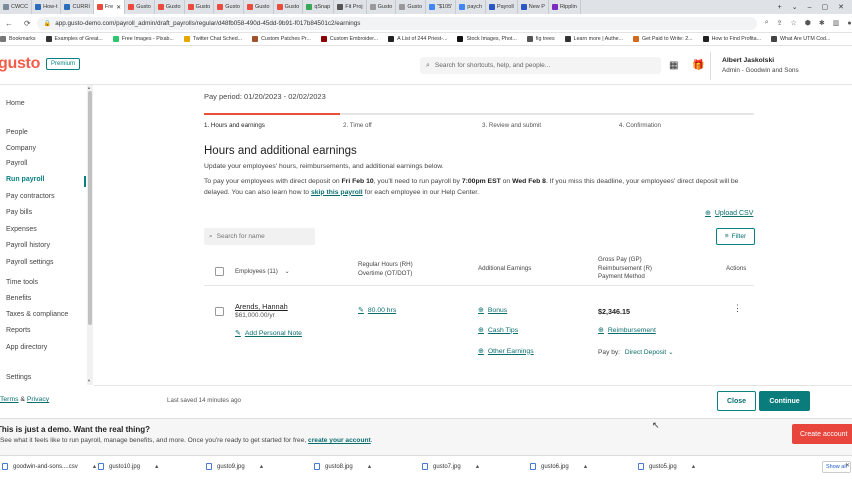  Describe the element at coordinates (47, 7) in the screenshot. I see `browser-tab: How-t` at that location.